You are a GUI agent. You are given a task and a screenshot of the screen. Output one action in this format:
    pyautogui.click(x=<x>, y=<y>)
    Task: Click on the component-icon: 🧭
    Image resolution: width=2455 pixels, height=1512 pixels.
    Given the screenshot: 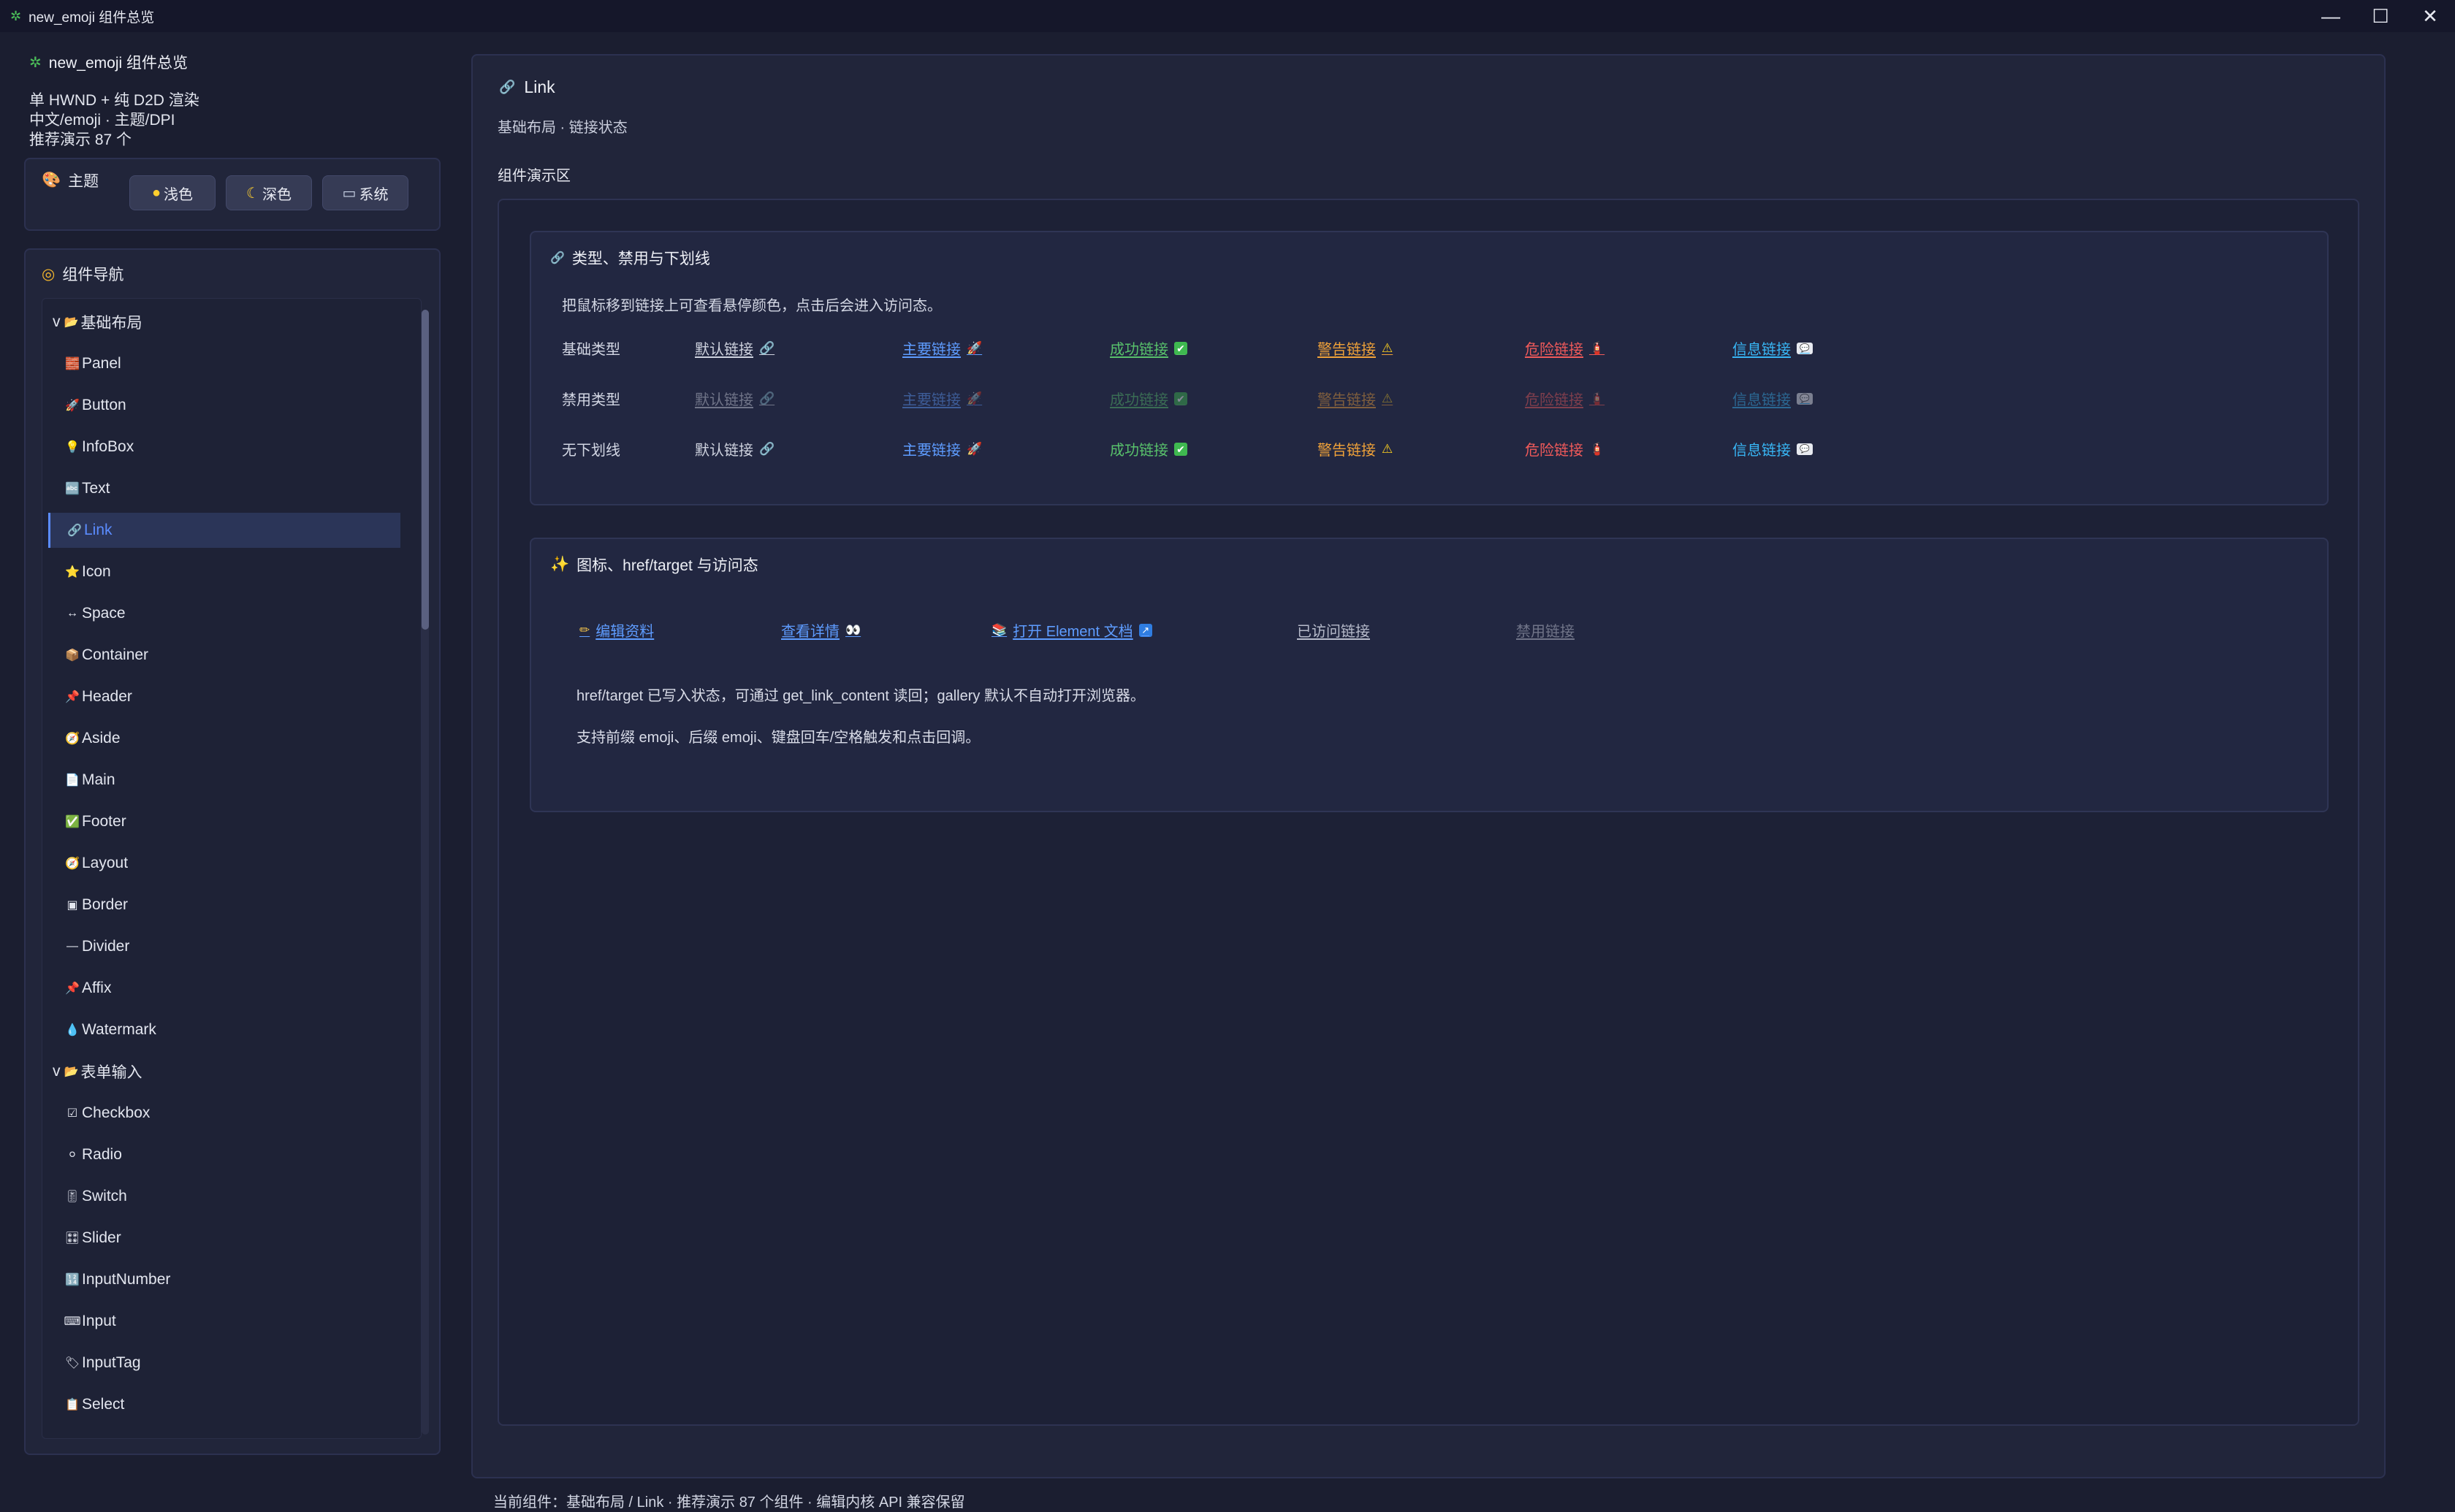 What is the action you would take?
    pyautogui.click(x=72, y=864)
    